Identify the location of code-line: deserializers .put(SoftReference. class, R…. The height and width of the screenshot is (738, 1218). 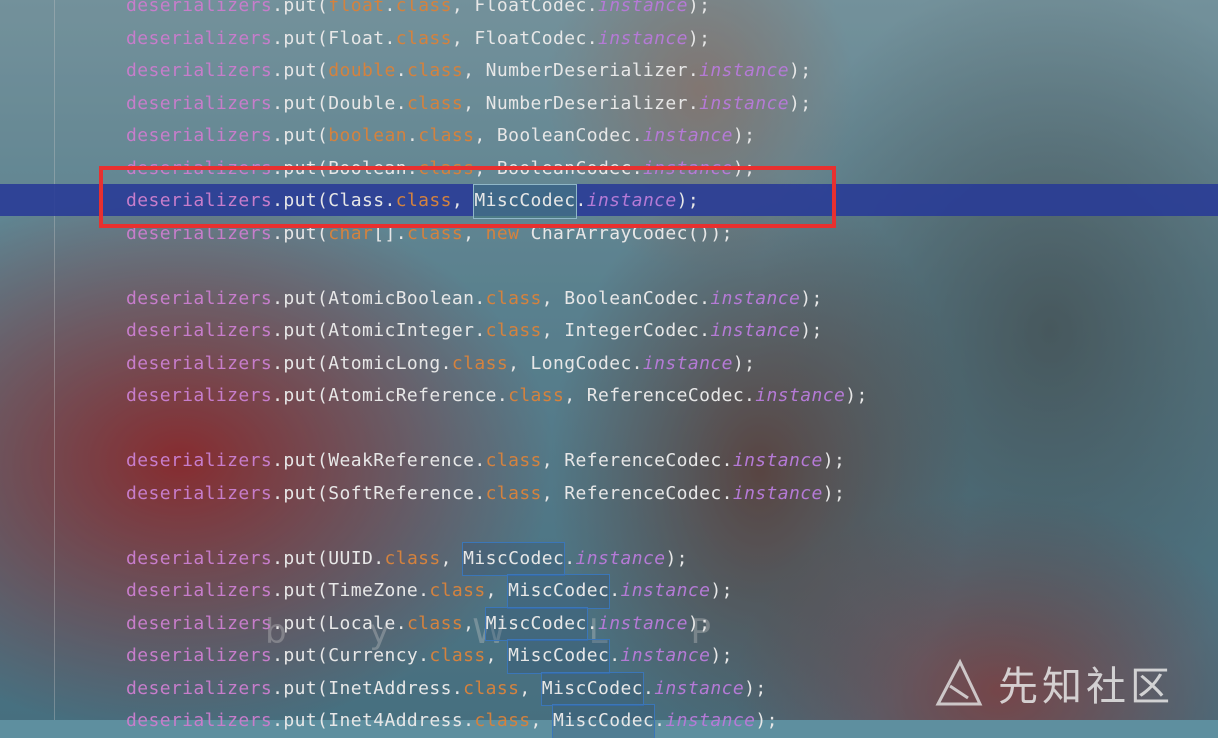
(497, 494).